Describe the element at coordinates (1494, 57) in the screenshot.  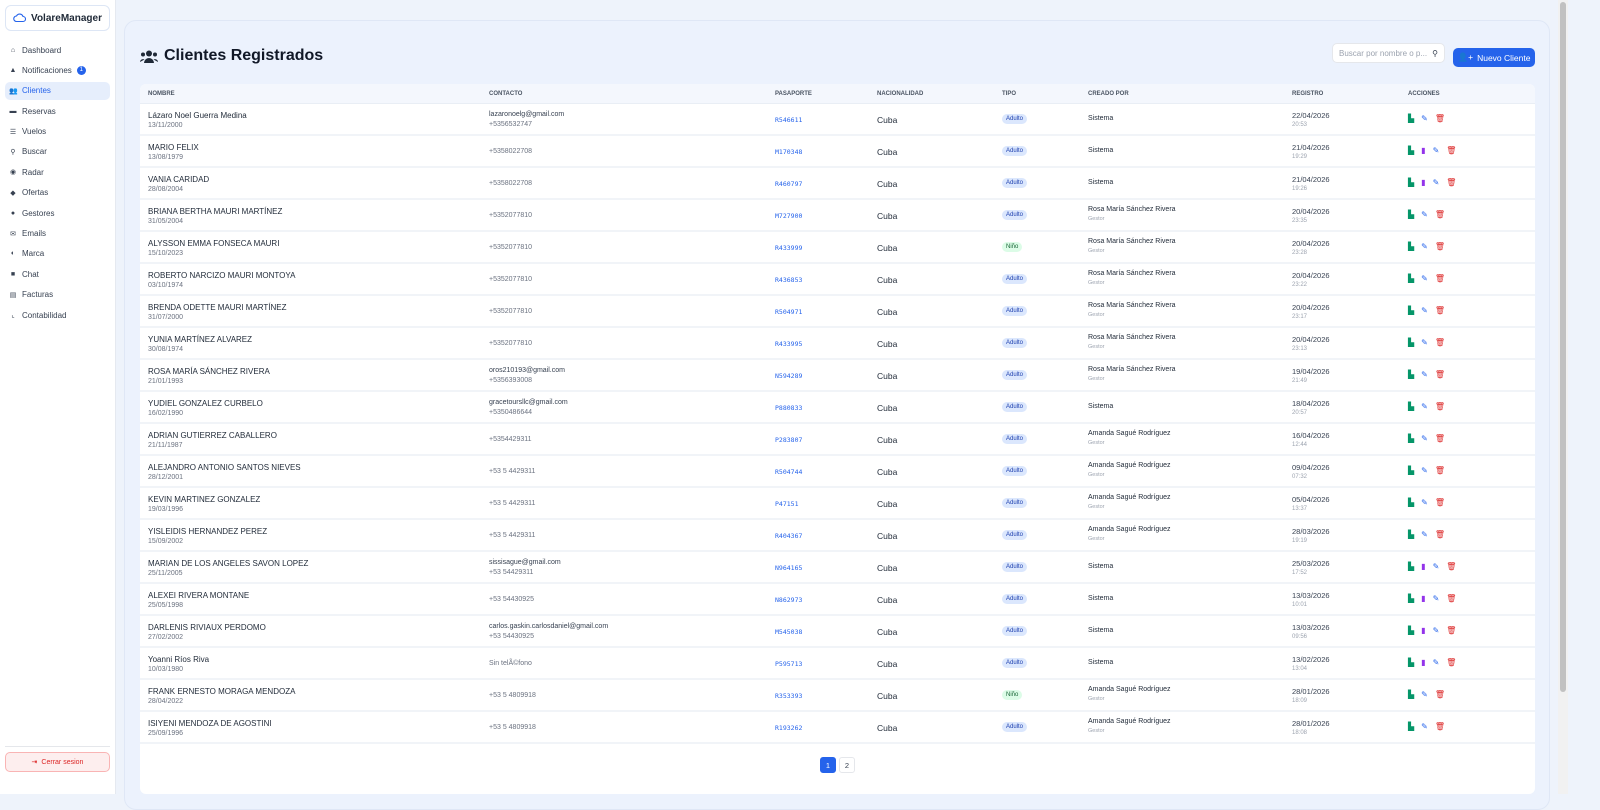
I see `new-client-button: 👤+ Nuevo Cliente` at that location.